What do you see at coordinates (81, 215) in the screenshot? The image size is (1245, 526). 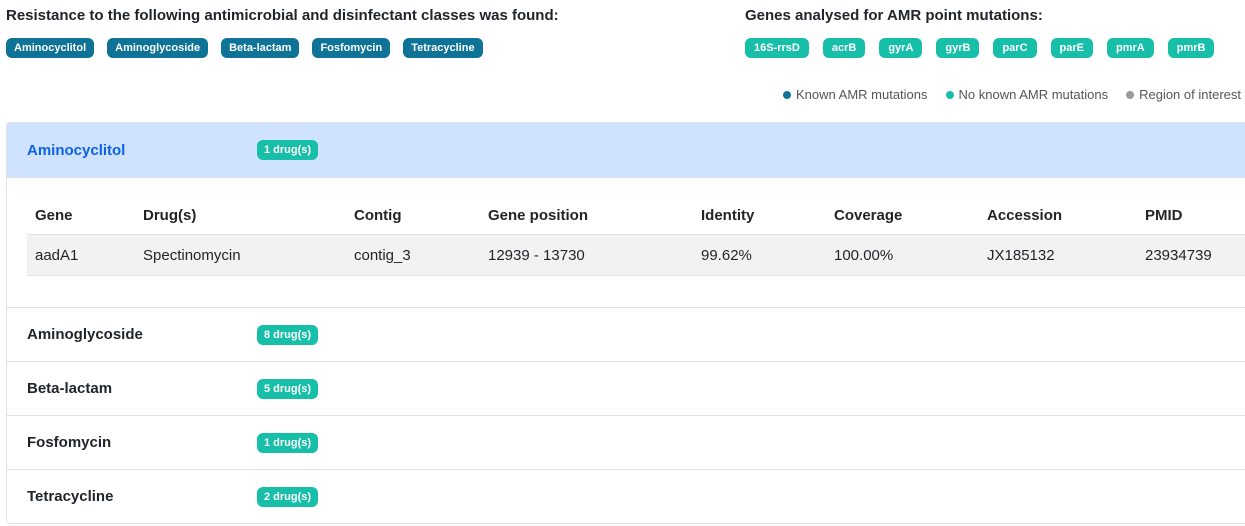 I see `column-header-gene: Gene` at bounding box center [81, 215].